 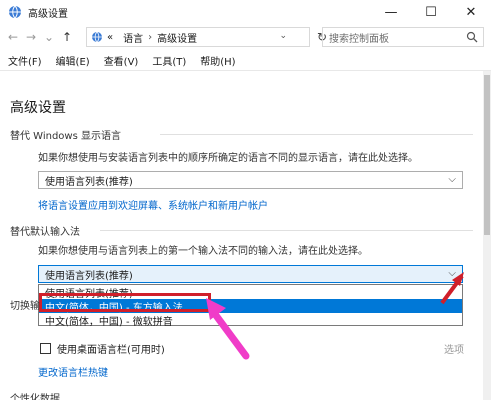 What do you see at coordinates (65, 136) in the screenshot?
I see `display-language-heading: 替代 Windows 显示语言` at bounding box center [65, 136].